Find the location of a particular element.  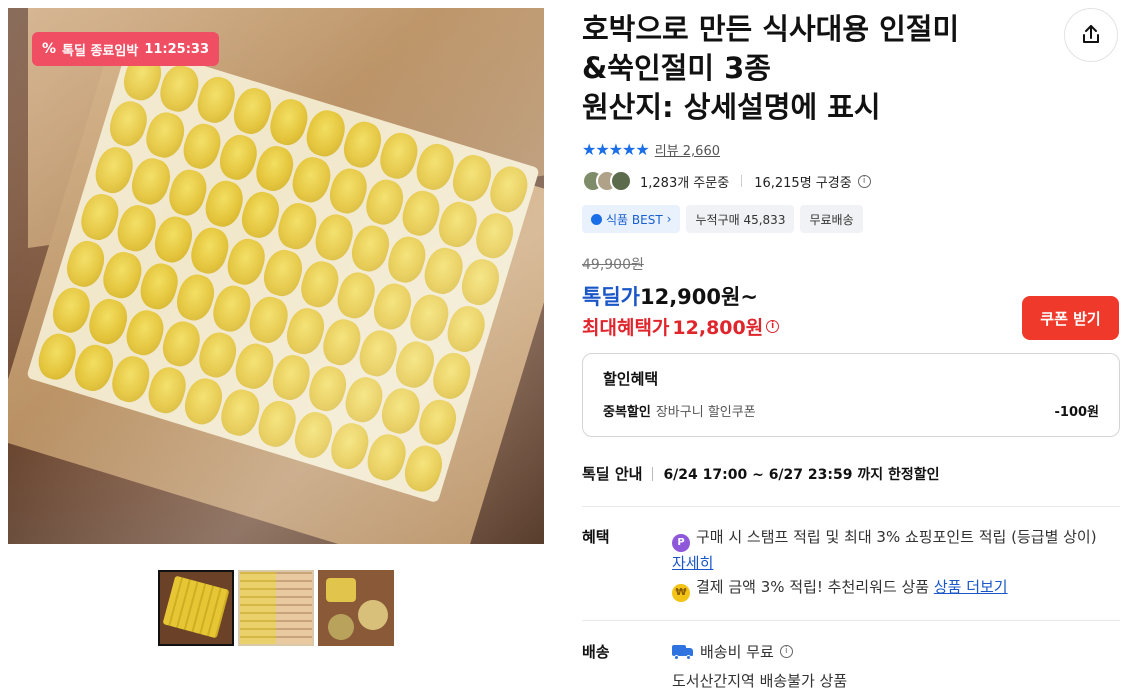

tag-free-shipping: 무료배송 is located at coordinates (831, 219).